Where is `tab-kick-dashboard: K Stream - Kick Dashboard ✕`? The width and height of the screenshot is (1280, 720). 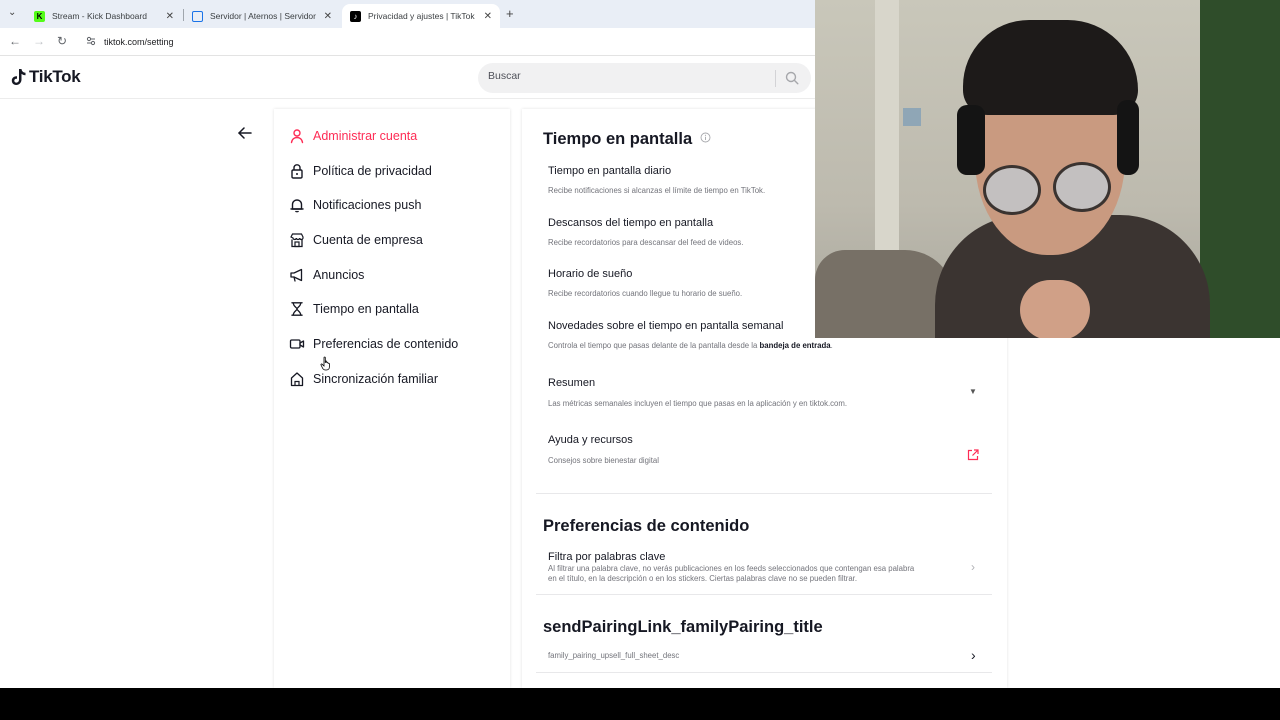
tab-kick-dashboard: K Stream - Kick Dashboard ✕ is located at coordinates (104, 16).